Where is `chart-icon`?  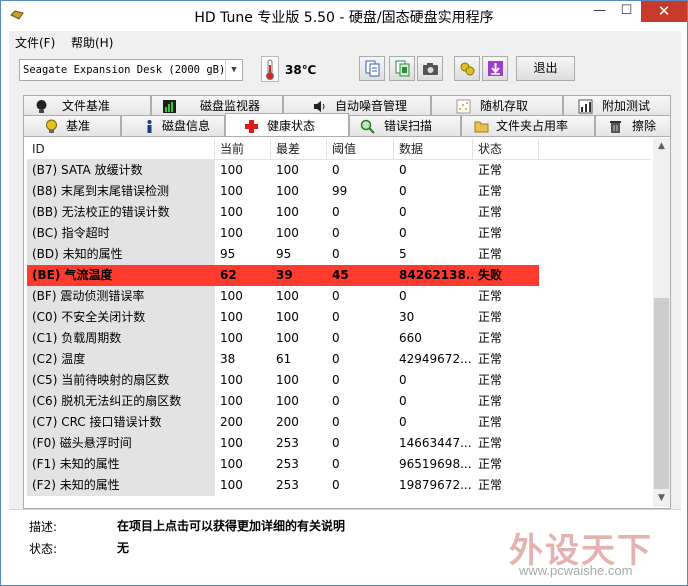 chart-icon is located at coordinates (585, 106).